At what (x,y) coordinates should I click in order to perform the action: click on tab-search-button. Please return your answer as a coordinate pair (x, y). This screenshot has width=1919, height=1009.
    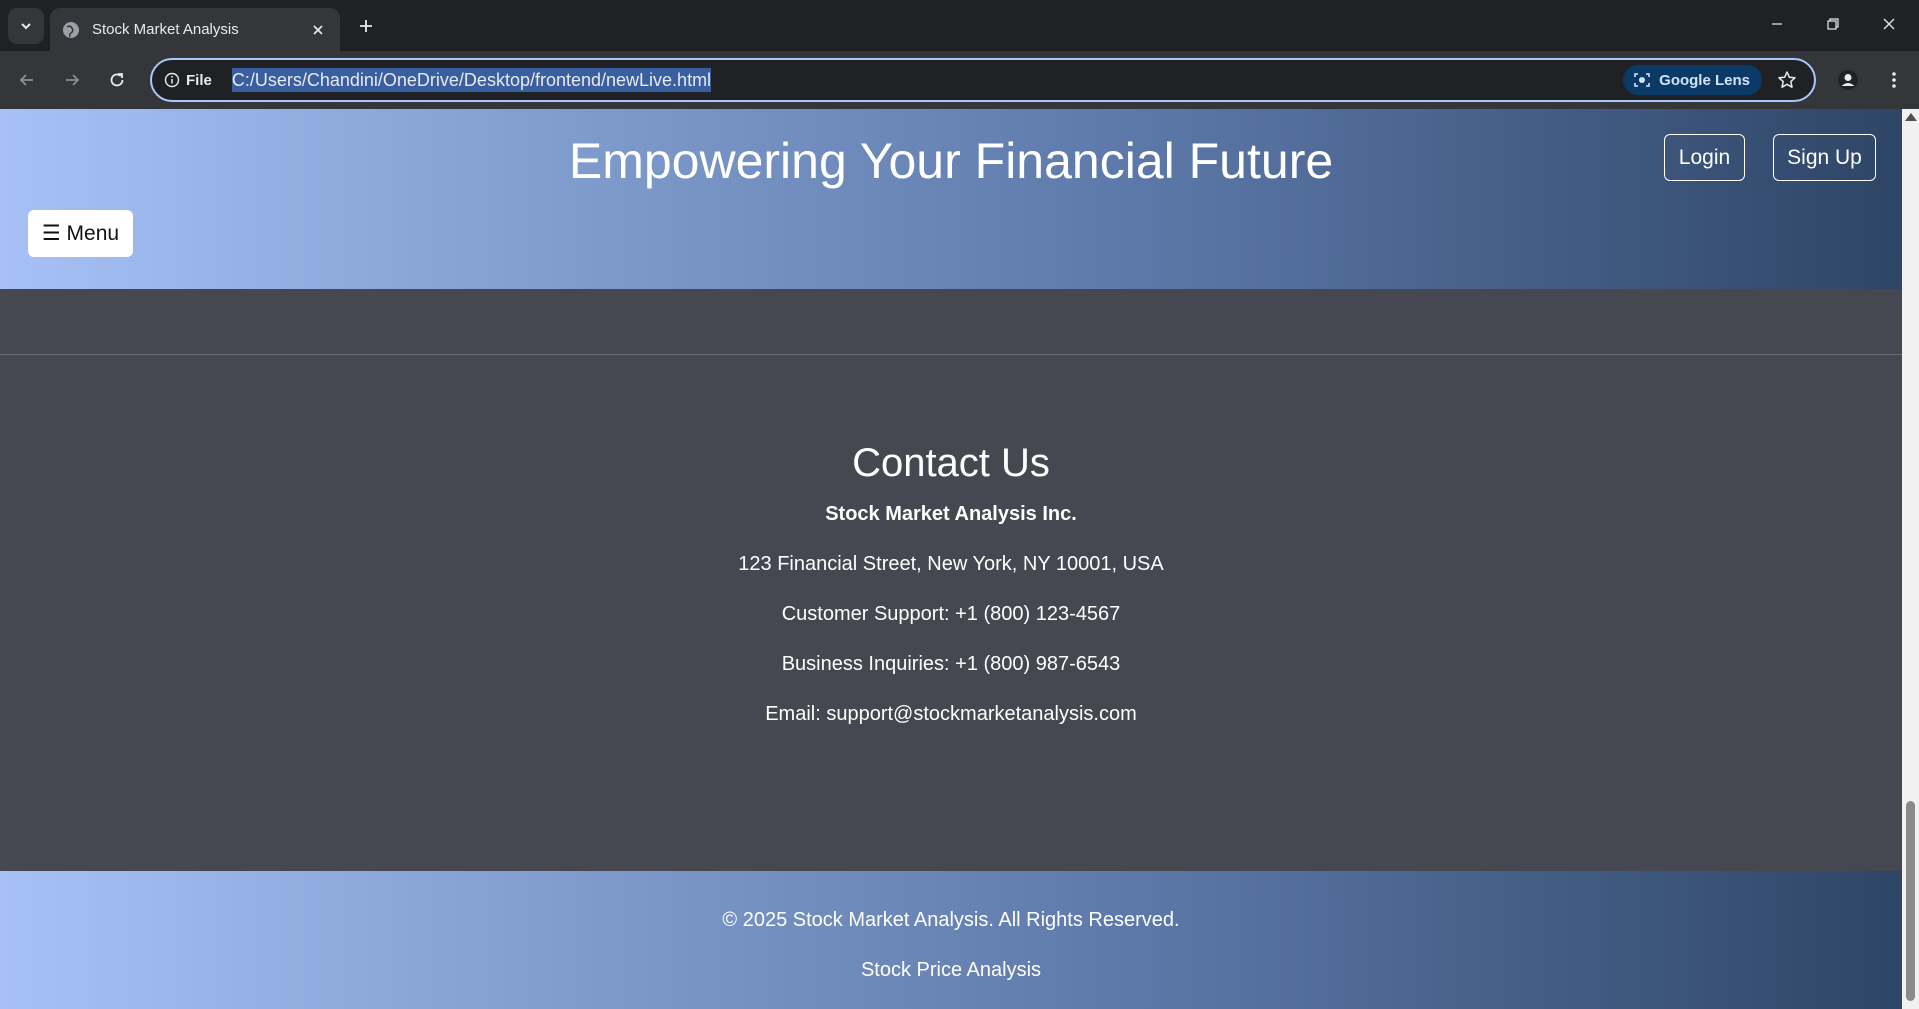
    Looking at the image, I should click on (26, 26).